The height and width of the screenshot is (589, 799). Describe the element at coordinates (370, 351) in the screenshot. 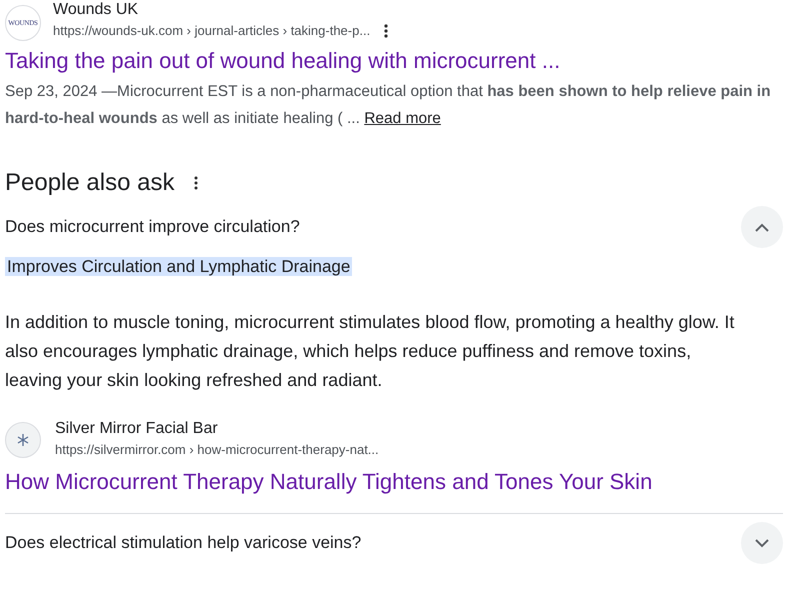

I see `answer-paragraph: In addition to muscle toning, microcurrent stimulates blood flow, promoting a healthy glow. It also encourages lymphatic drainage, which helps reduce puffiness and remove toxins, leaving your skin looking refreshed and radiant.` at that location.